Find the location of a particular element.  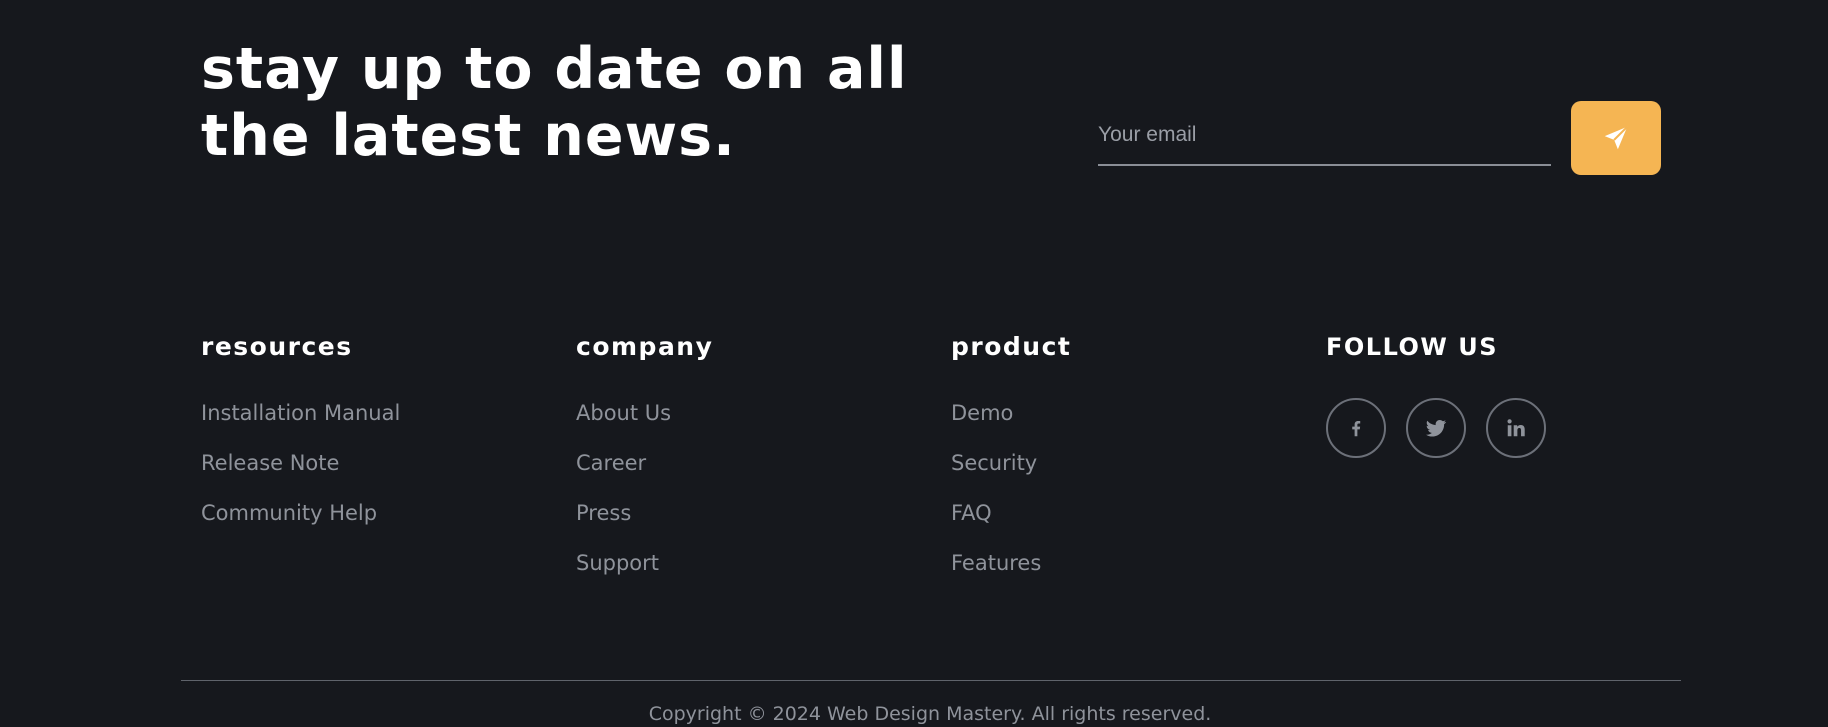

link-installation-manual: Installation Manual is located at coordinates (300, 413).